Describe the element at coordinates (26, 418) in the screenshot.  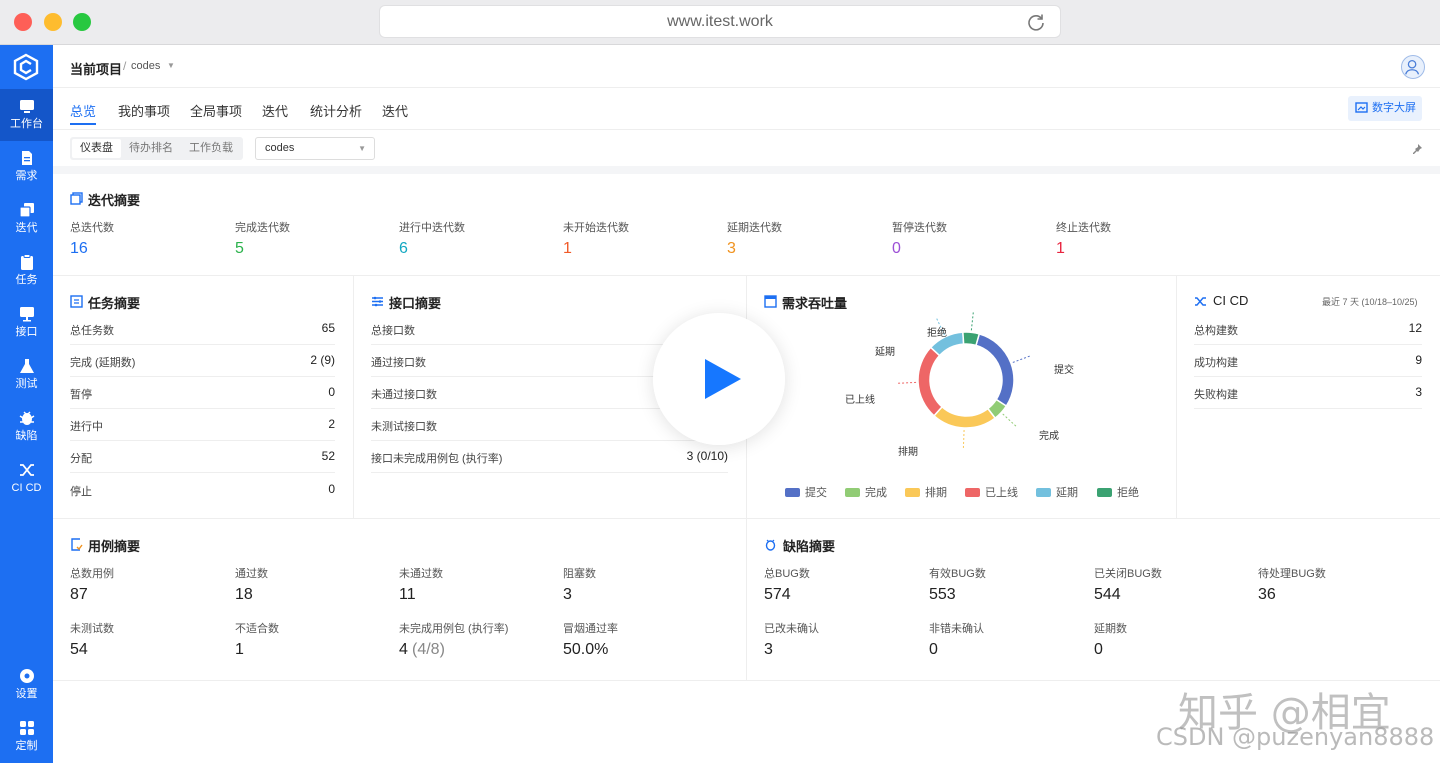
I see `bug-icon` at that location.